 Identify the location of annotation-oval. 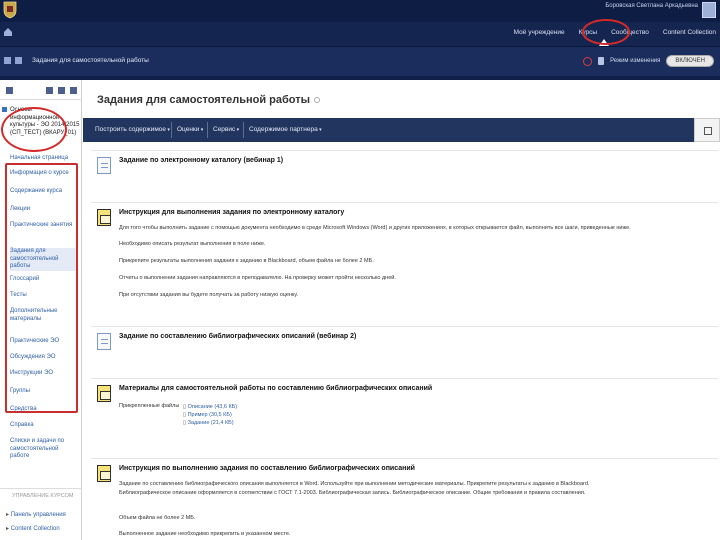
(34, 129).